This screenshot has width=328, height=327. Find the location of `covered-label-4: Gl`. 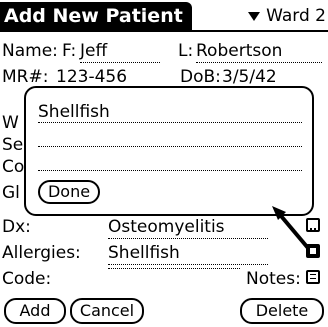

covered-label-4: Gl is located at coordinates (11, 193).